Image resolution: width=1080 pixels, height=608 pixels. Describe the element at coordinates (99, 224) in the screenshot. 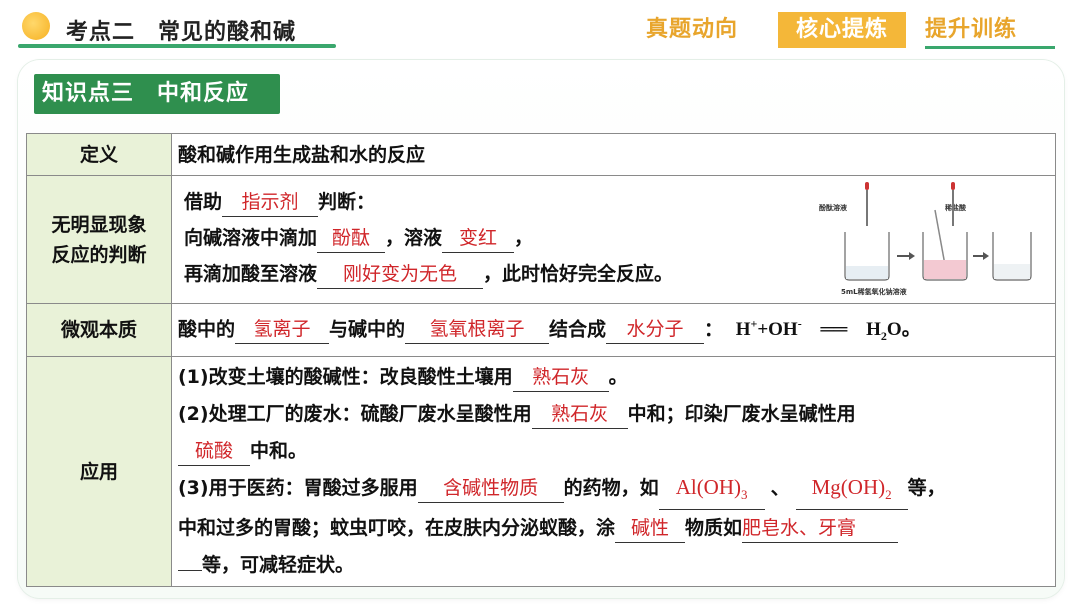

I see `row-head-judgement-line1: 无明显现象` at that location.